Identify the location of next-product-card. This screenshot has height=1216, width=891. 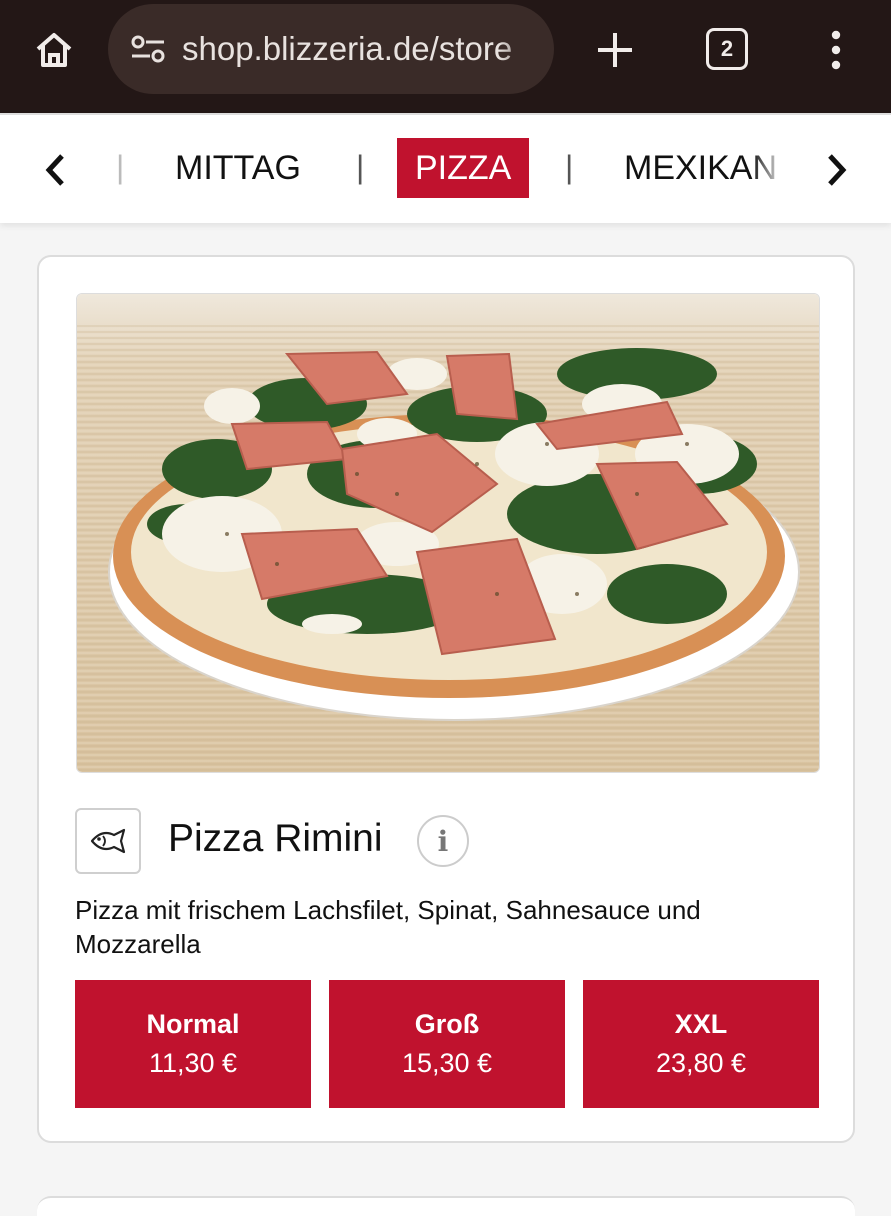
(446, 1206).